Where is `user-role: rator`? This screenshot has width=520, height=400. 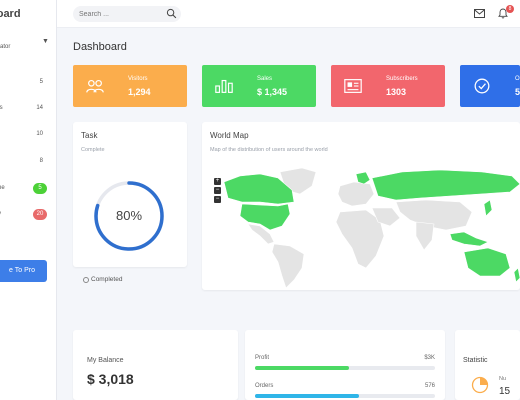 user-role: rator is located at coordinates (5, 47).